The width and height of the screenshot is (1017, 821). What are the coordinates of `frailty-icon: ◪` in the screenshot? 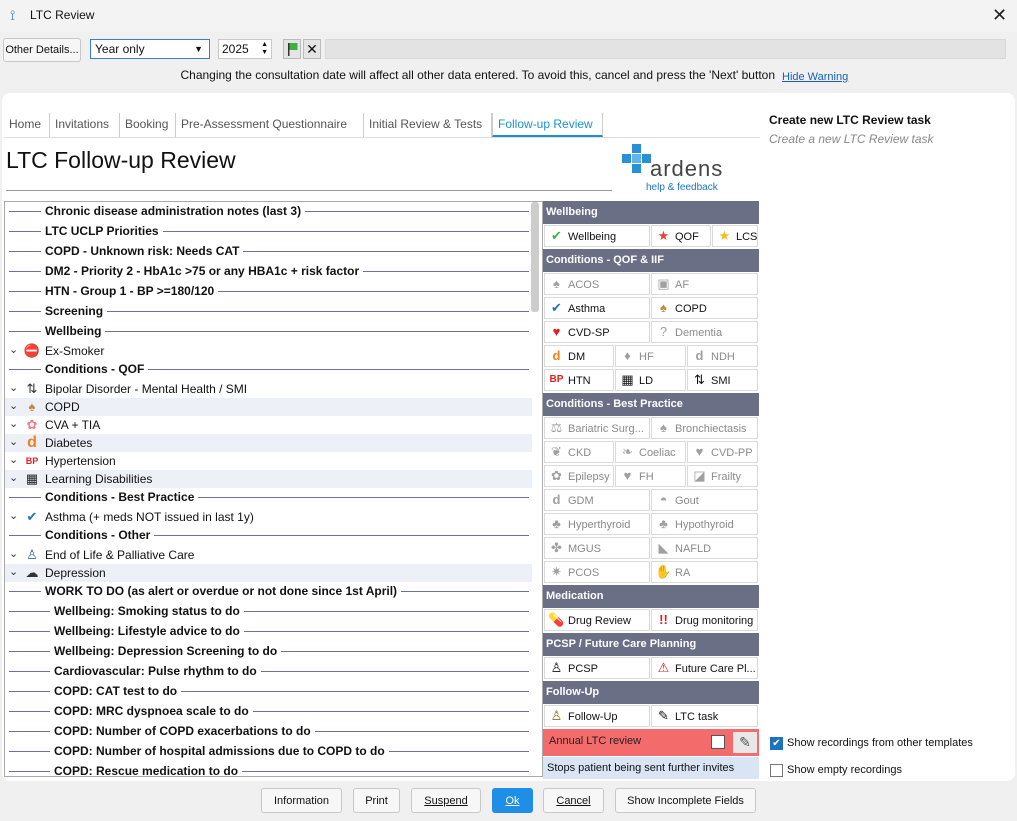 It's located at (699, 475).